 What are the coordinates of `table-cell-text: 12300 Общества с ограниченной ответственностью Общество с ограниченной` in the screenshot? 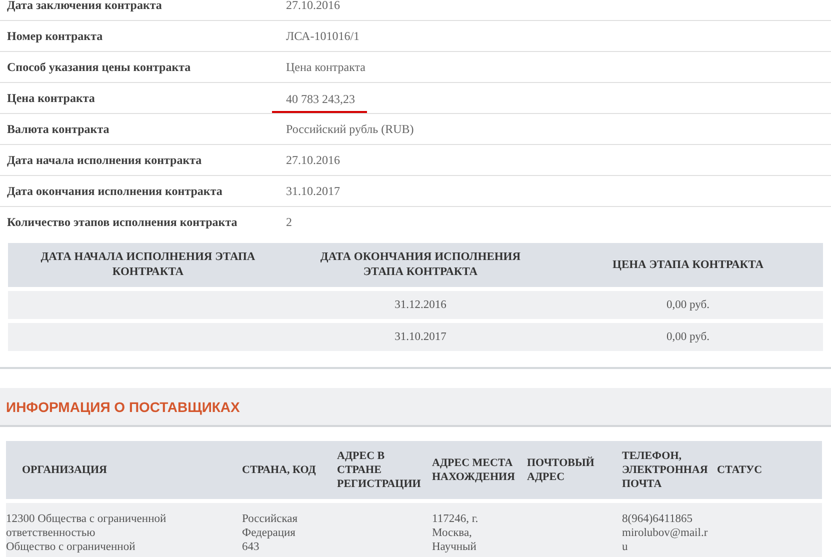 It's located at (87, 533).